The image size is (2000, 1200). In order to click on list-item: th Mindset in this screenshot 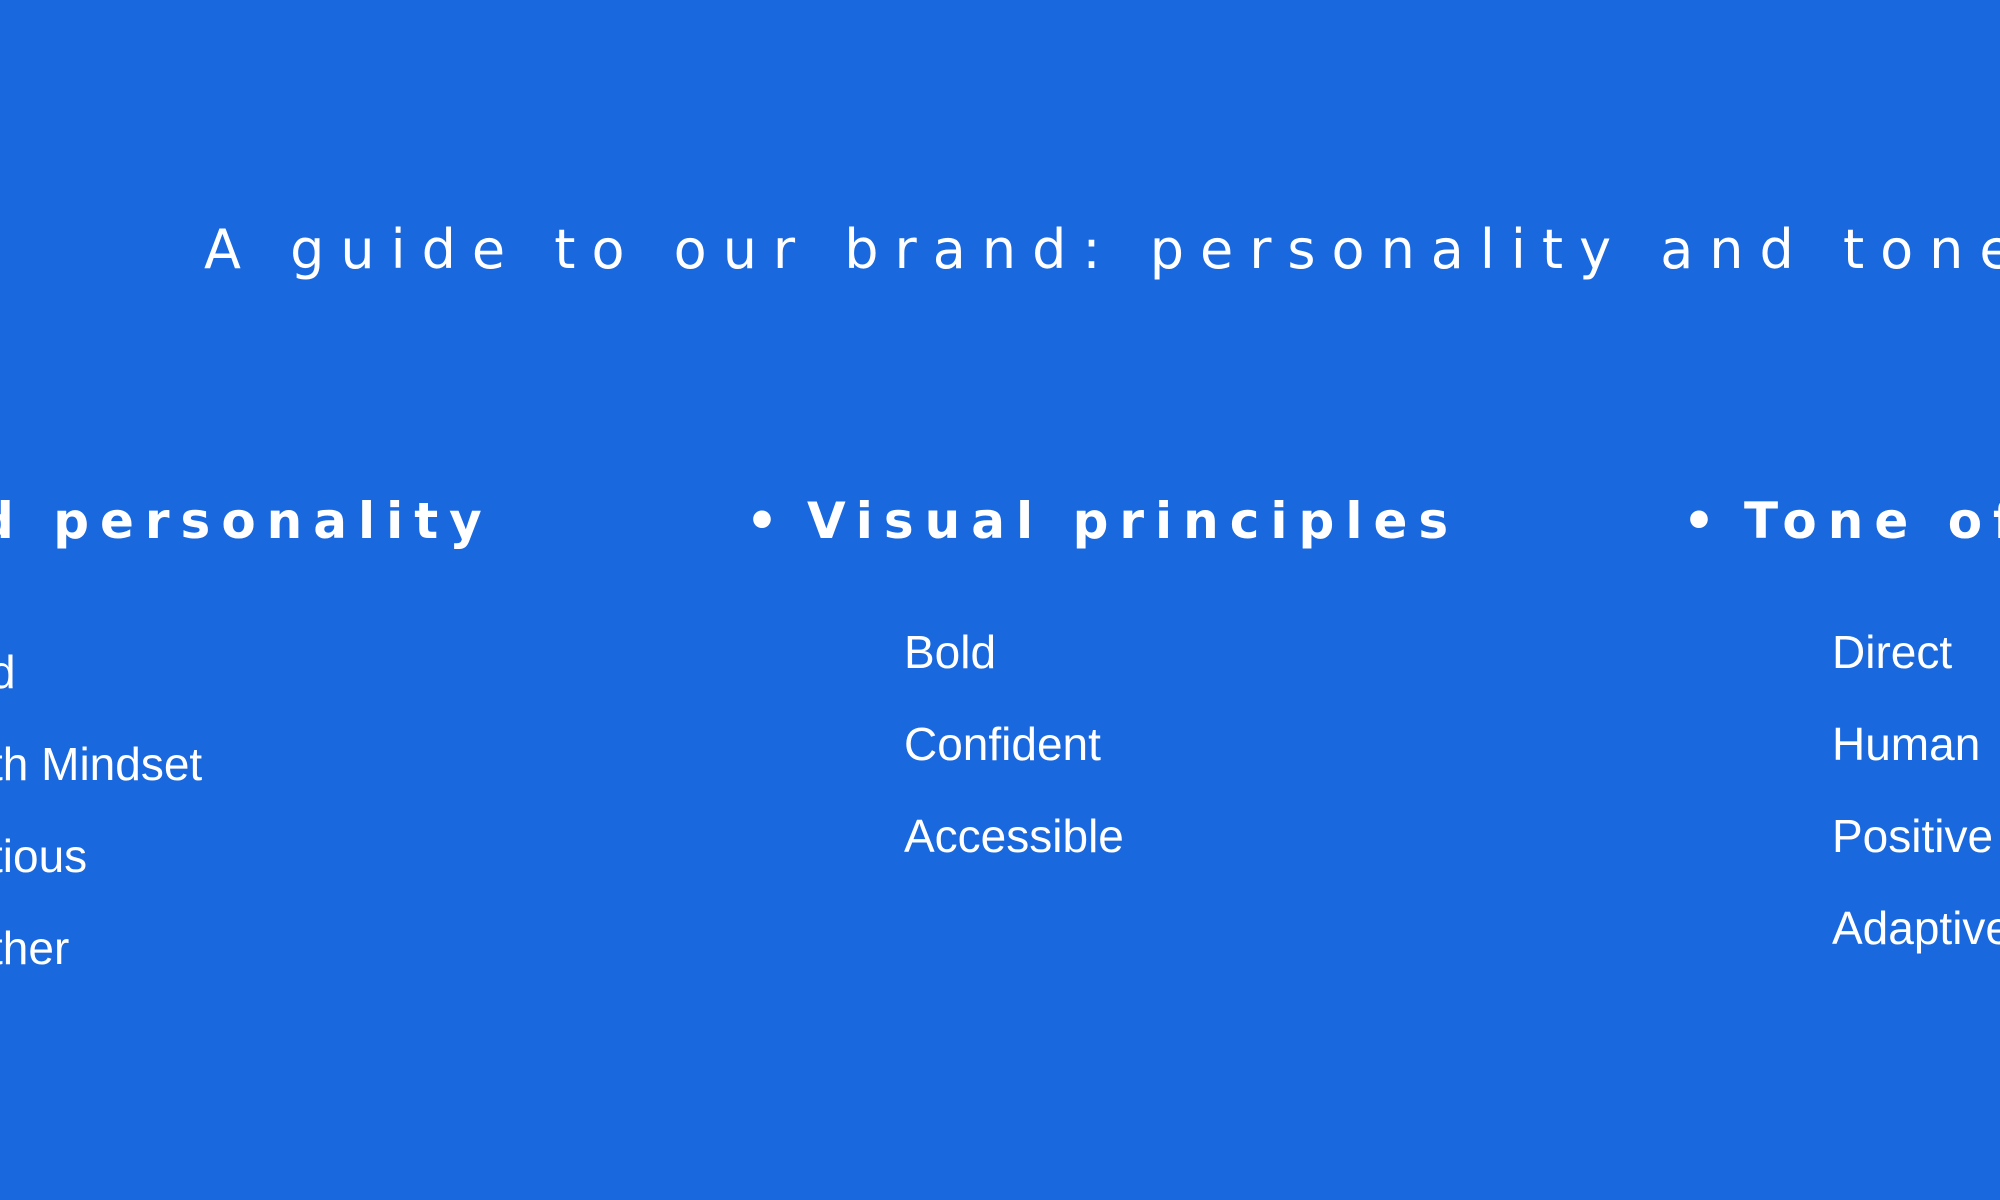, I will do `click(101, 764)`.